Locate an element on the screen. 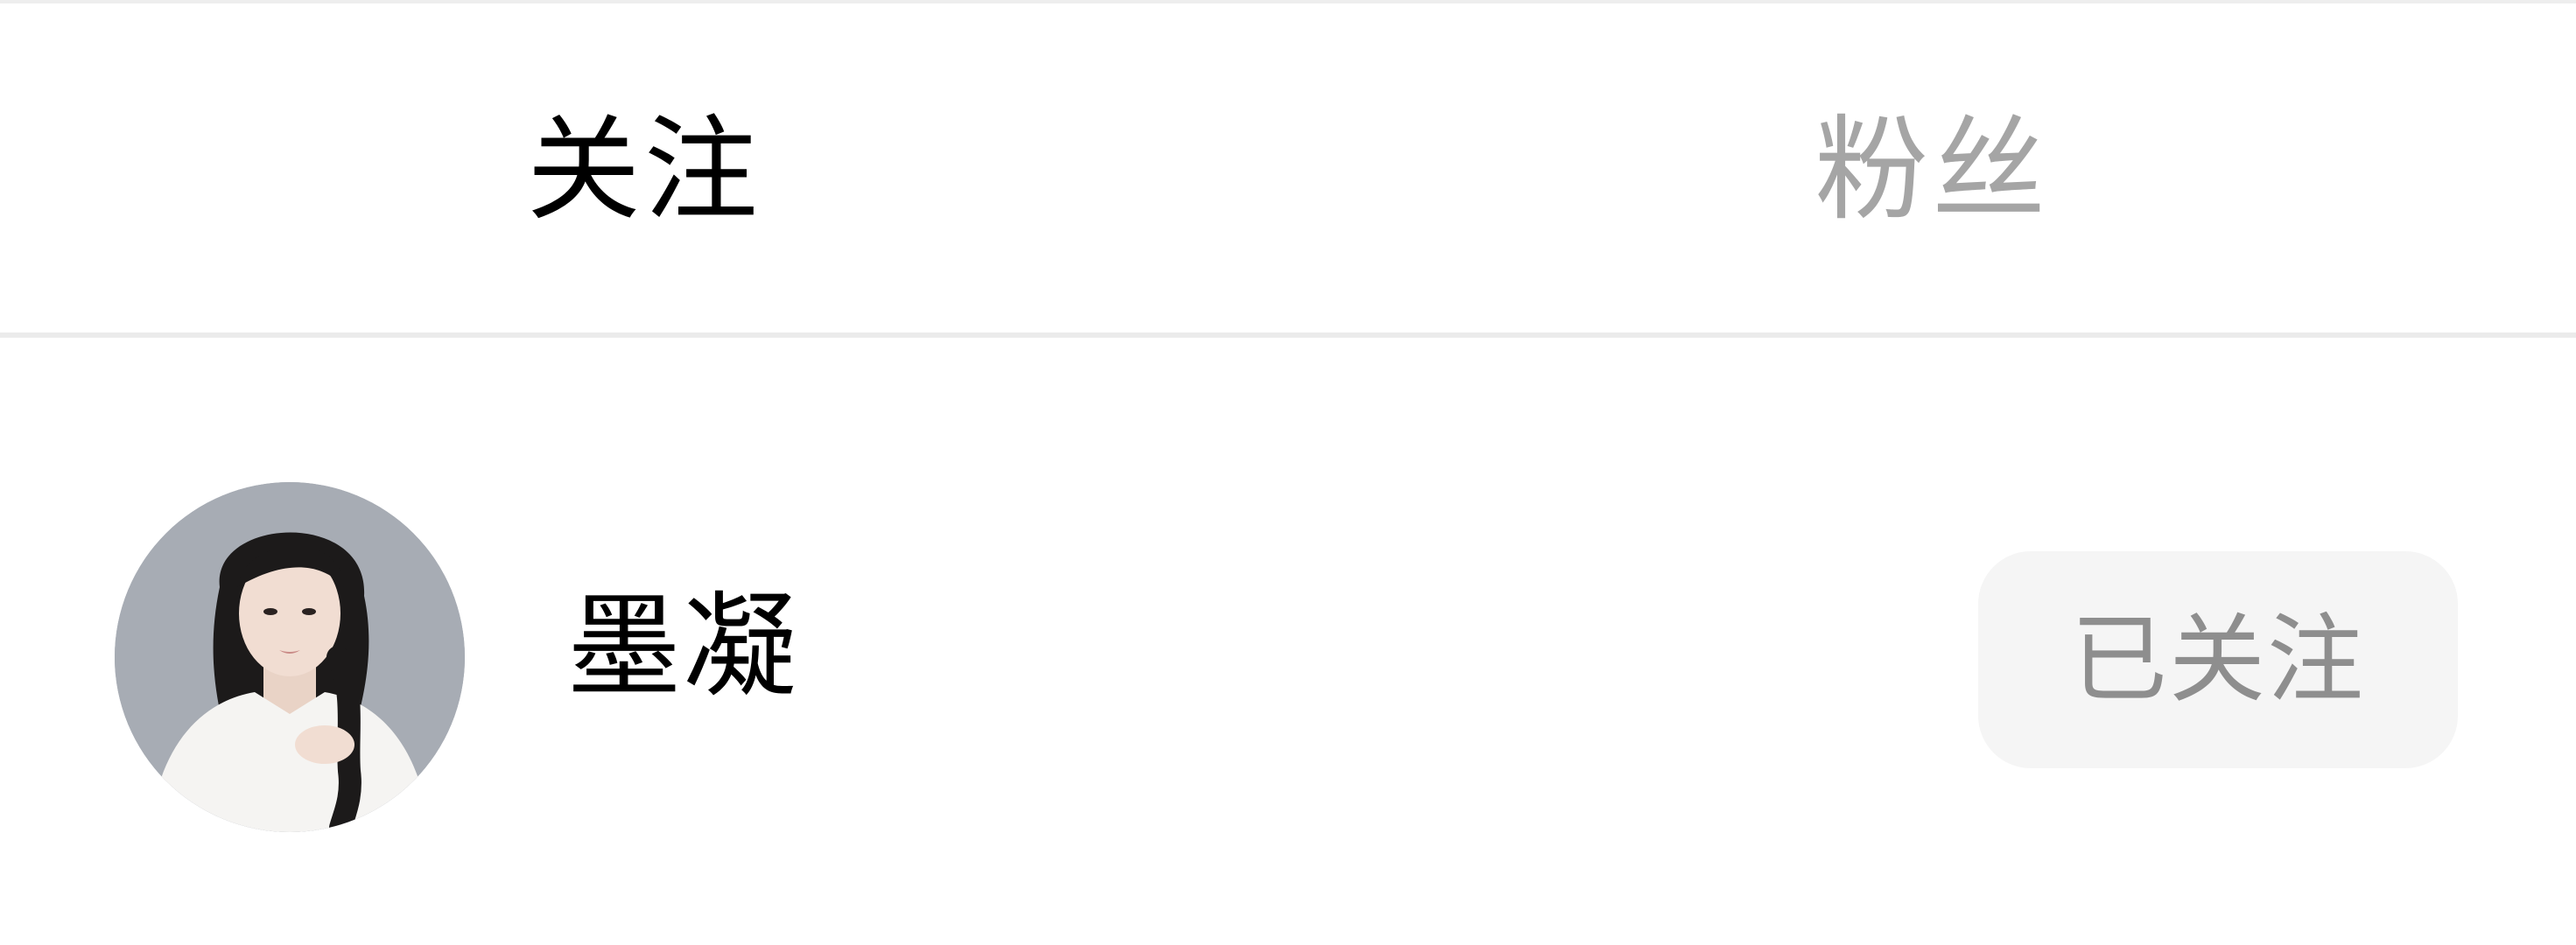 Image resolution: width=2576 pixels, height=945 pixels. tab-followers-label: 粉丝 is located at coordinates (1932, 169).